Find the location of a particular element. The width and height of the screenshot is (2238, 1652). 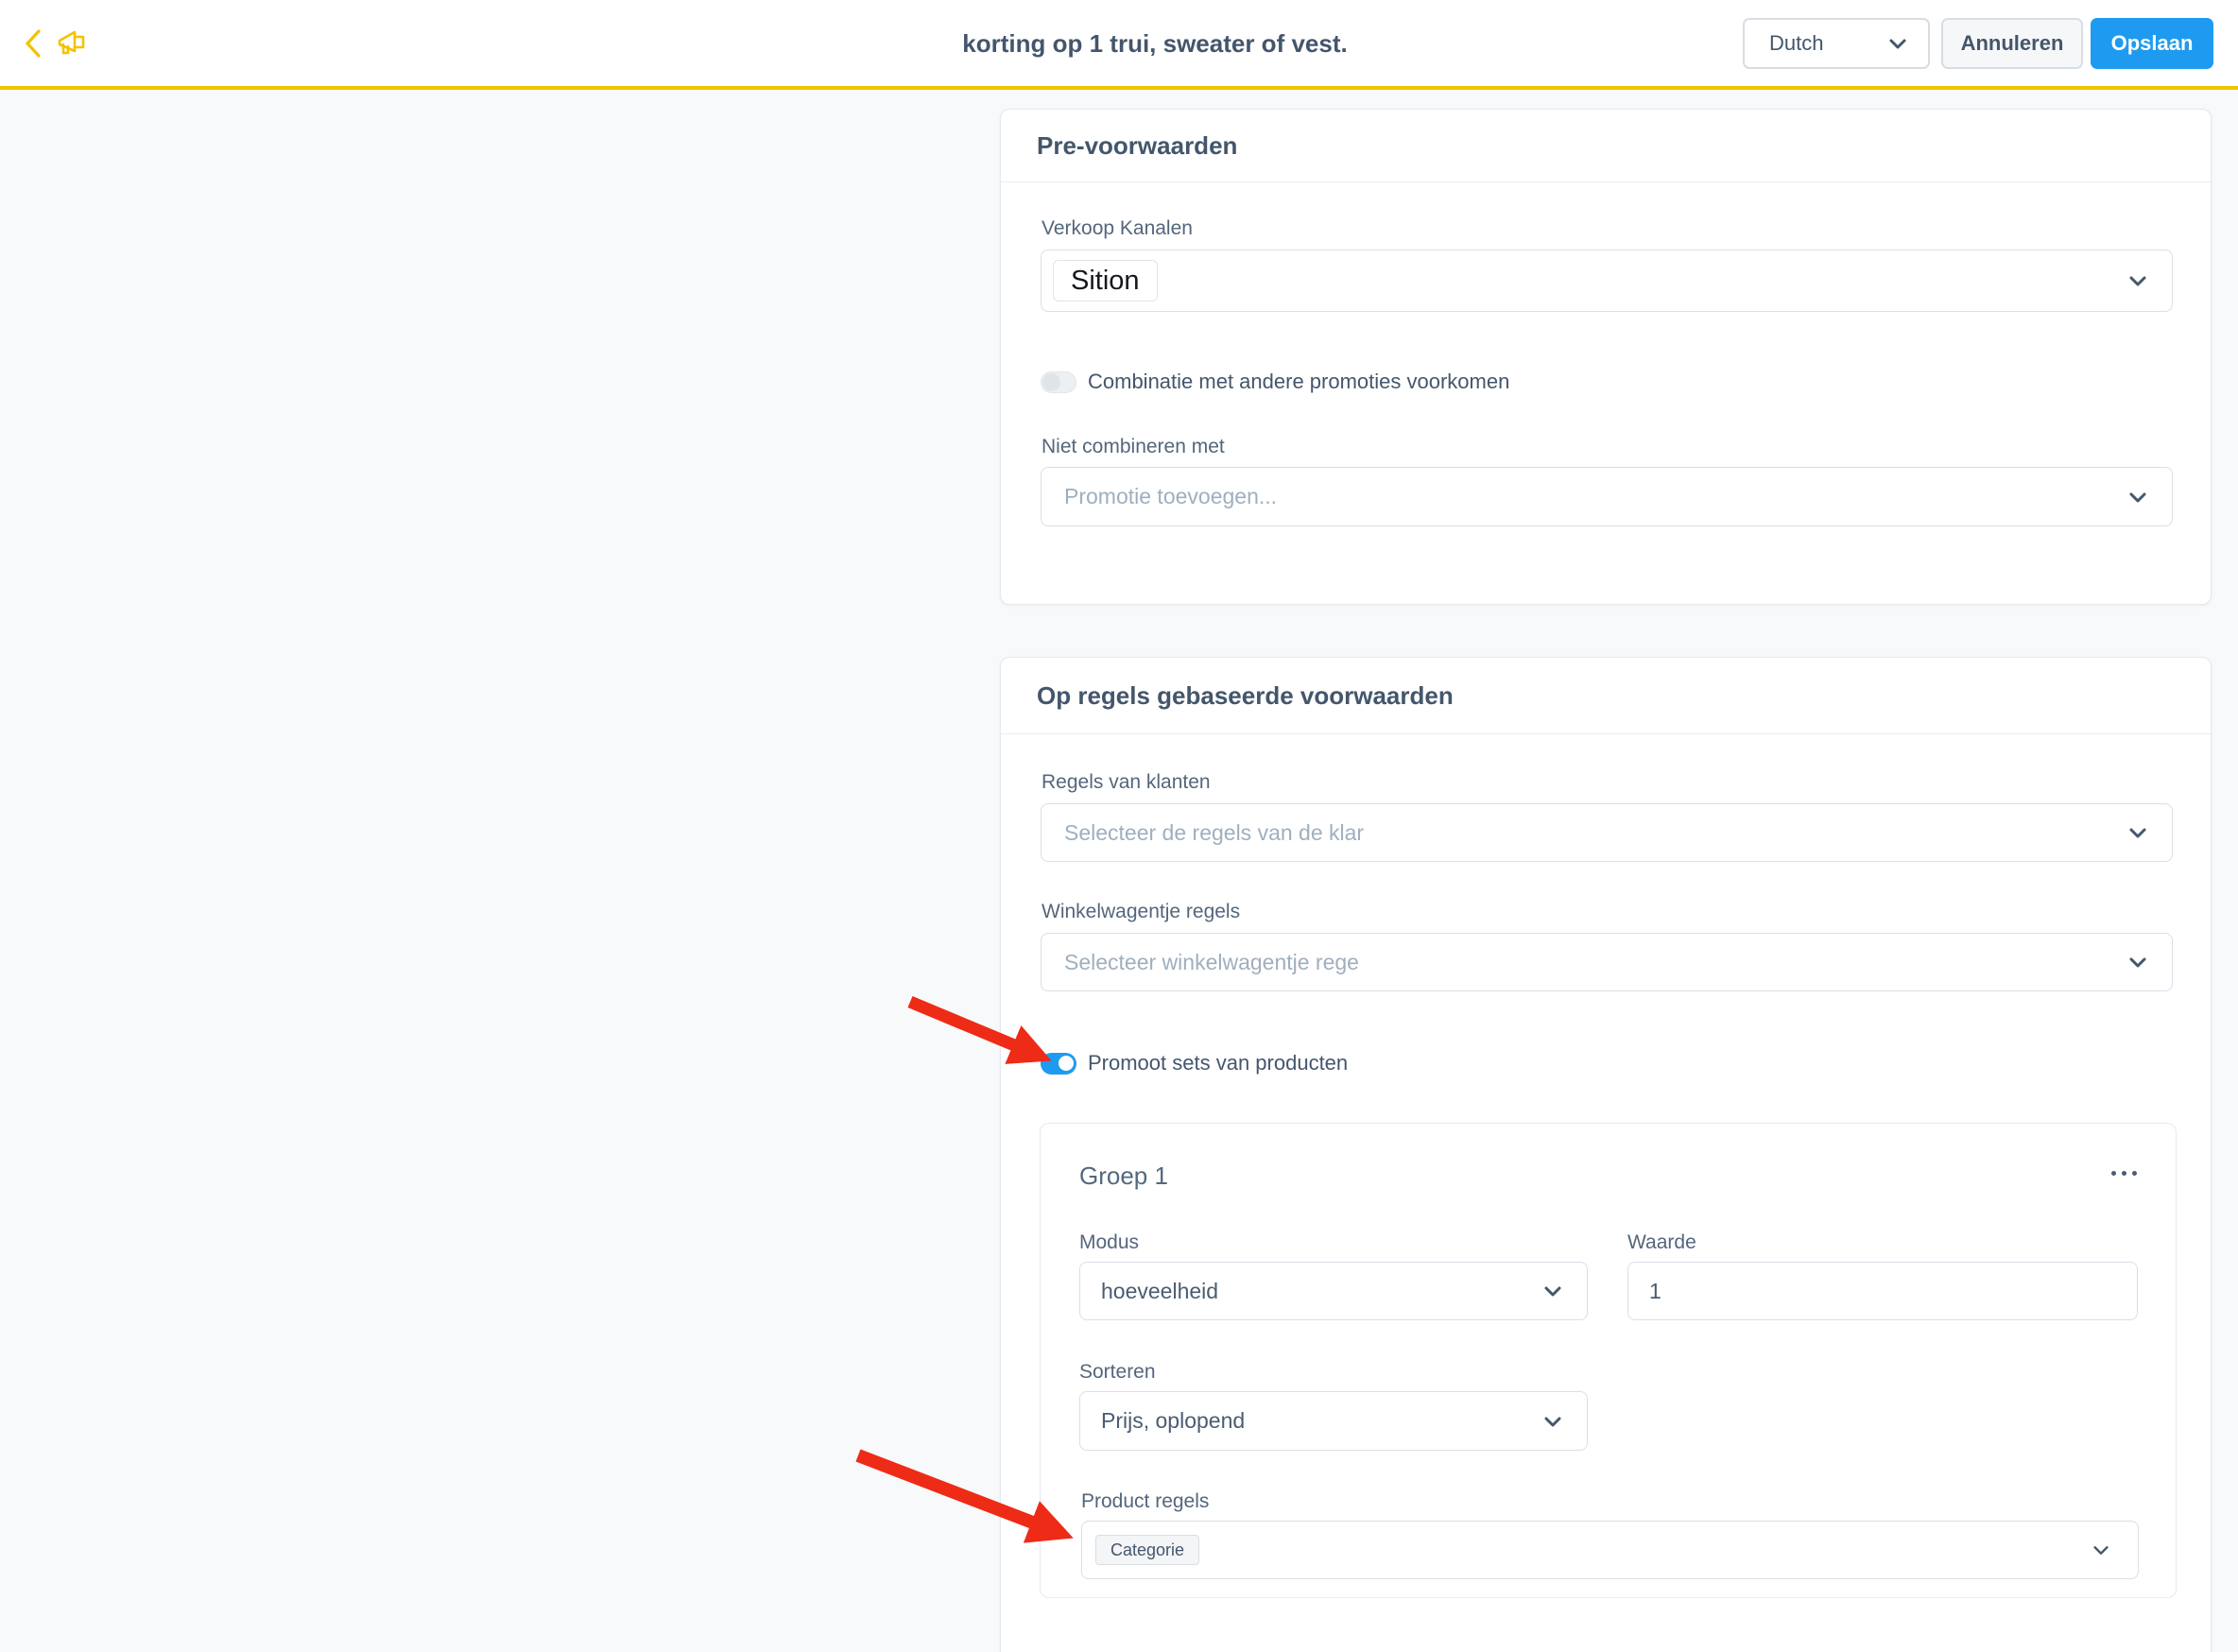

modus-select-value: hoeveelheid is located at coordinates (1160, 1290).